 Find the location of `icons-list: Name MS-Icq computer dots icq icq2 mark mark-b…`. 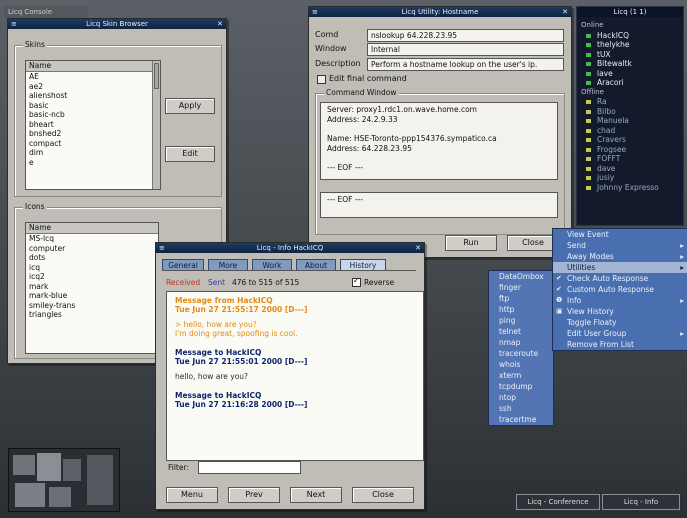

icons-list: Name MS-Icq computer dots icq icq2 mark mark-b… is located at coordinates (92, 288).